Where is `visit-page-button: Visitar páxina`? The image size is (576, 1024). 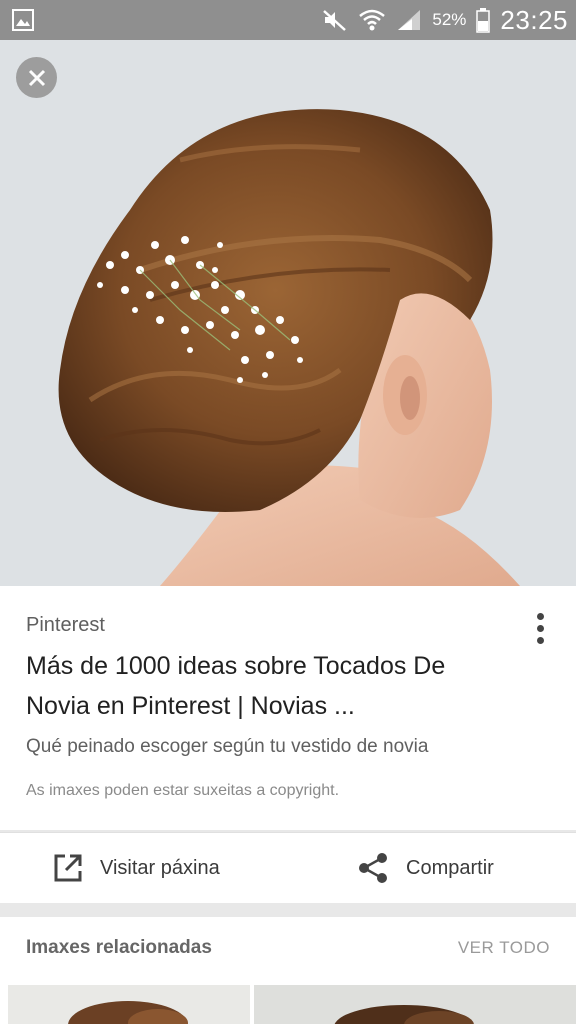
visit-page-button: Visitar páxina is located at coordinates (136, 868).